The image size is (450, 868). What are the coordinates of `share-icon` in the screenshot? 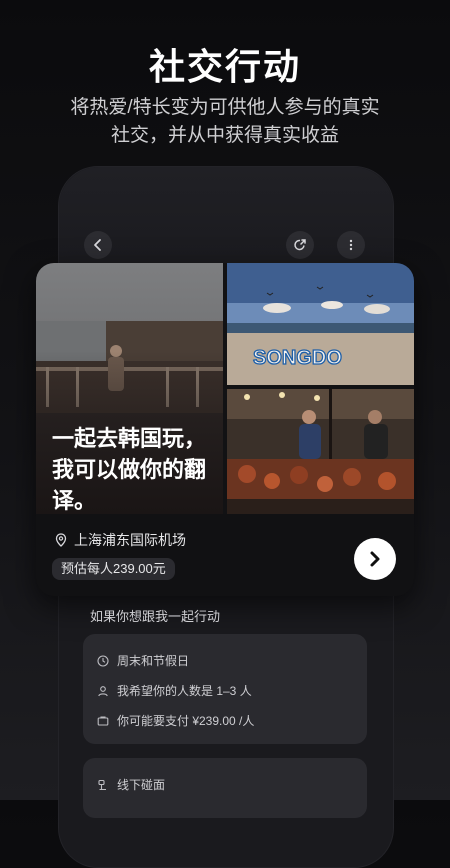 It's located at (300, 245).